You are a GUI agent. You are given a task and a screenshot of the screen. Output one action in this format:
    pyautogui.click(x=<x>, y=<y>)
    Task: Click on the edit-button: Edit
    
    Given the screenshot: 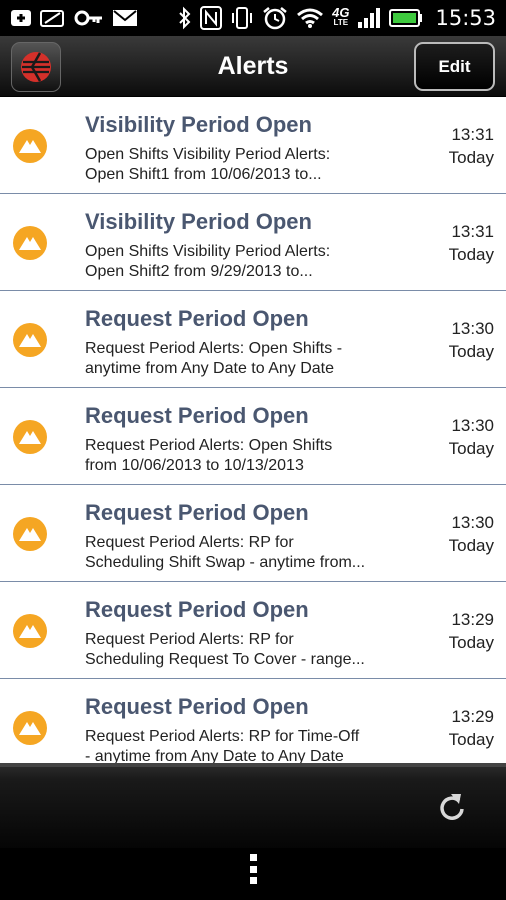 What is the action you would take?
    pyautogui.click(x=454, y=66)
    